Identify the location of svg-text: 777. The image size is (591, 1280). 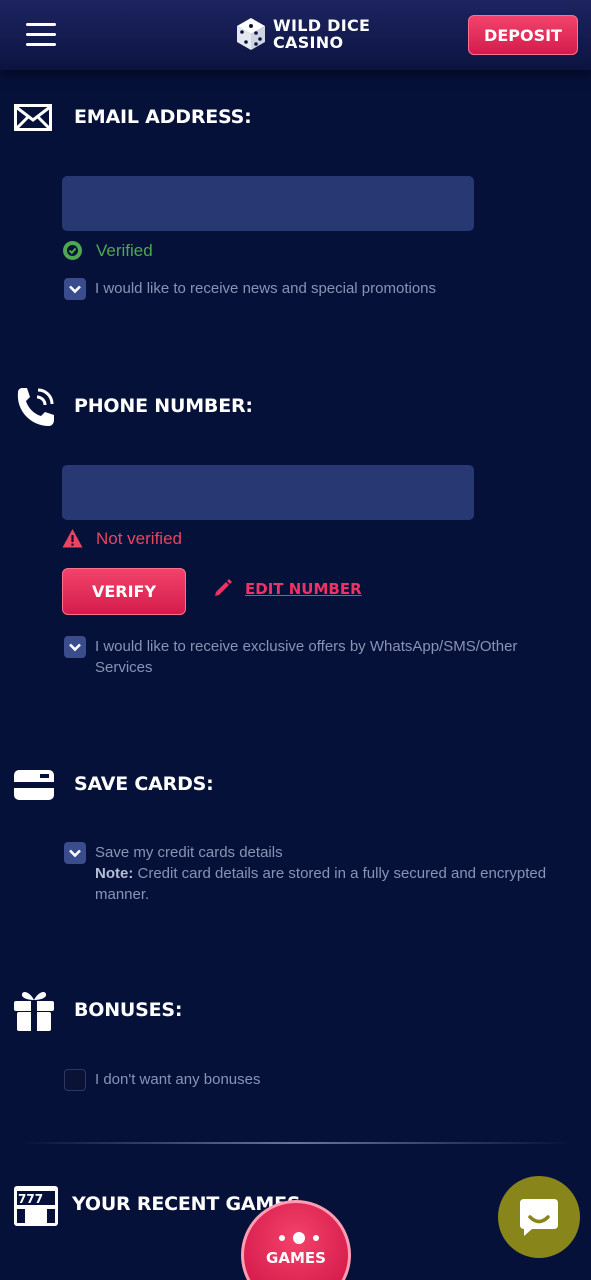
(30, 1199).